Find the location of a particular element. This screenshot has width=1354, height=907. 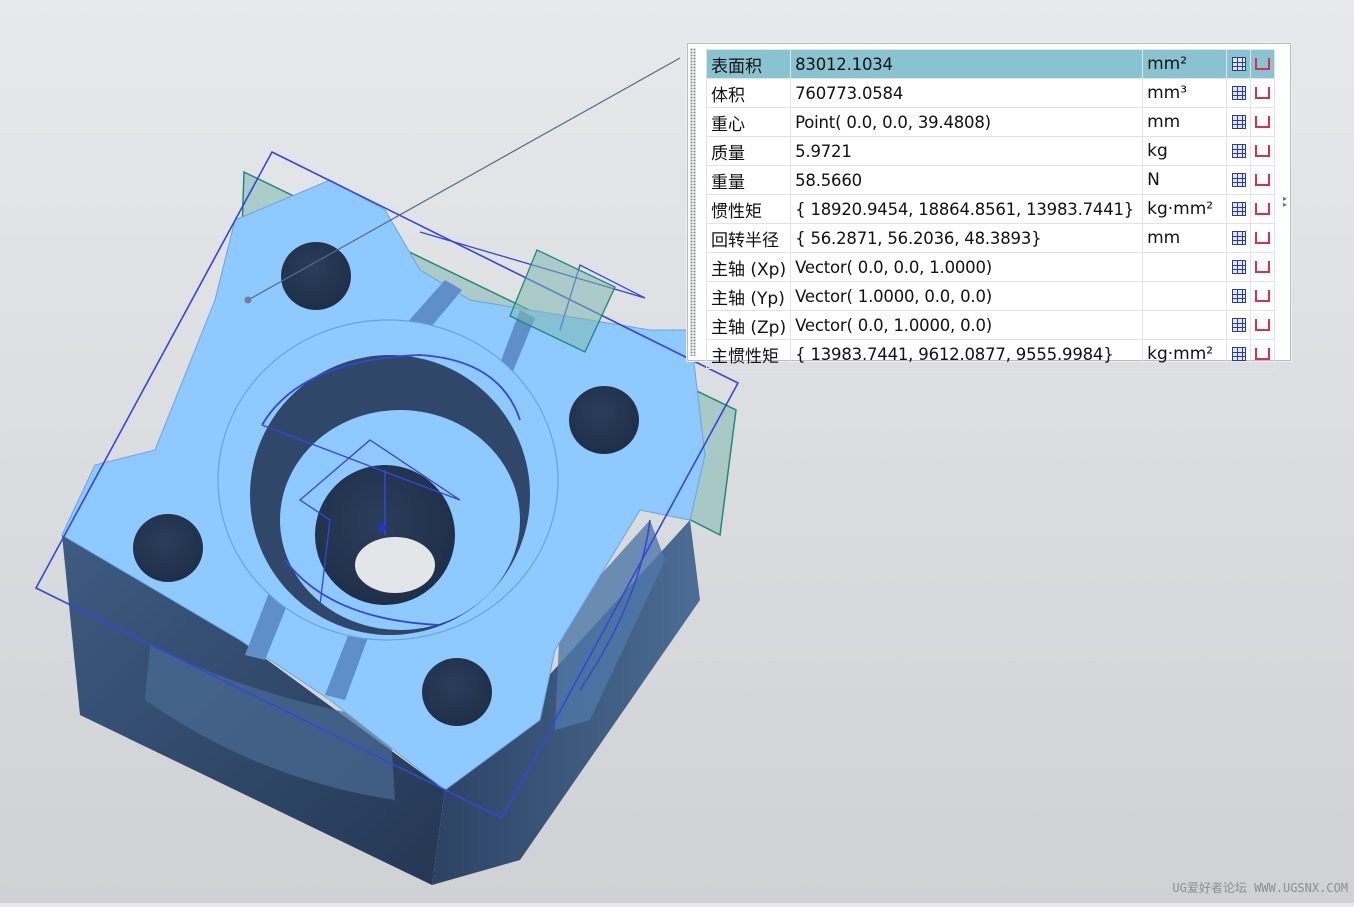

property-value: 5.9721 is located at coordinates (967, 151).